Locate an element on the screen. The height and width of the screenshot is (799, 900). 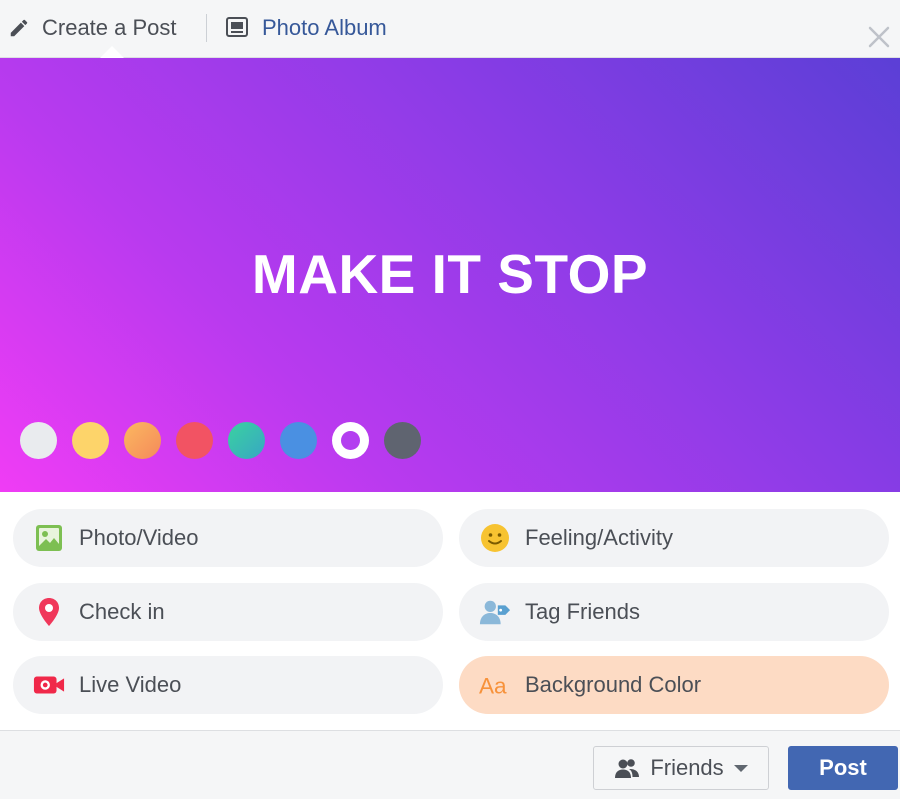
tab-photo-album-label: Photo Album is located at coordinates (324, 27).